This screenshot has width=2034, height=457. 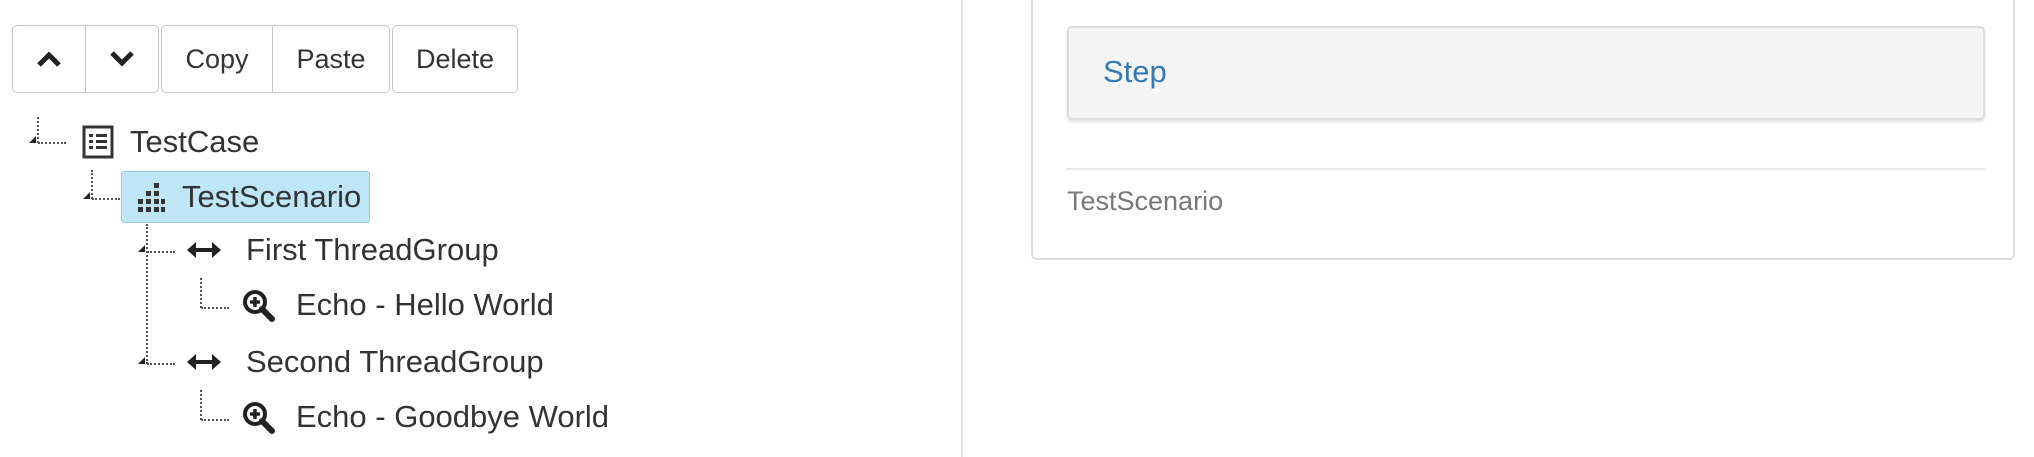 I want to click on tree-node-label: TestScenario, so click(x=272, y=196).